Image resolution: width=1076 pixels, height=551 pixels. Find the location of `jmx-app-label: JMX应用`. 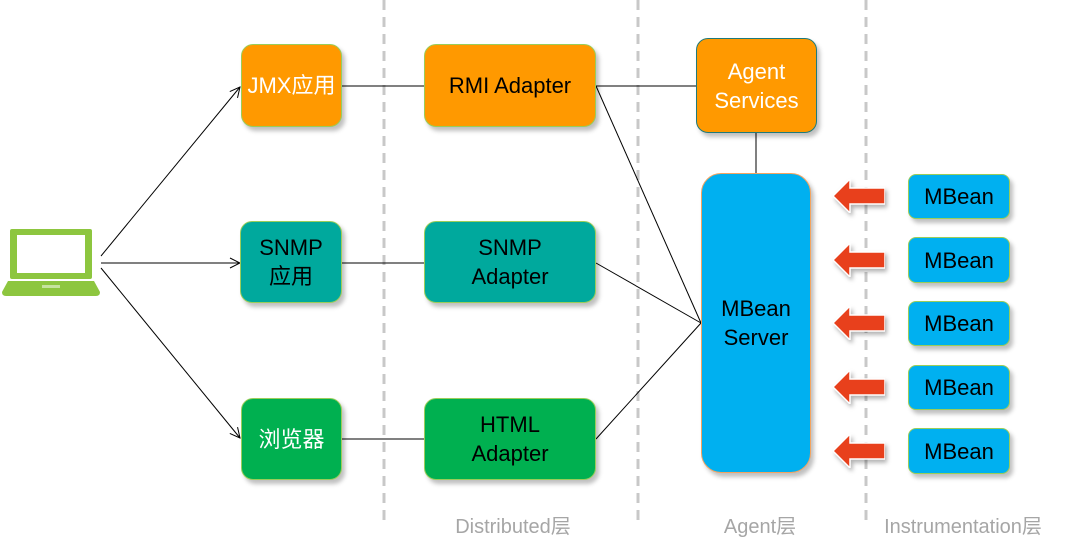

jmx-app-label: JMX应用 is located at coordinates (291, 85).